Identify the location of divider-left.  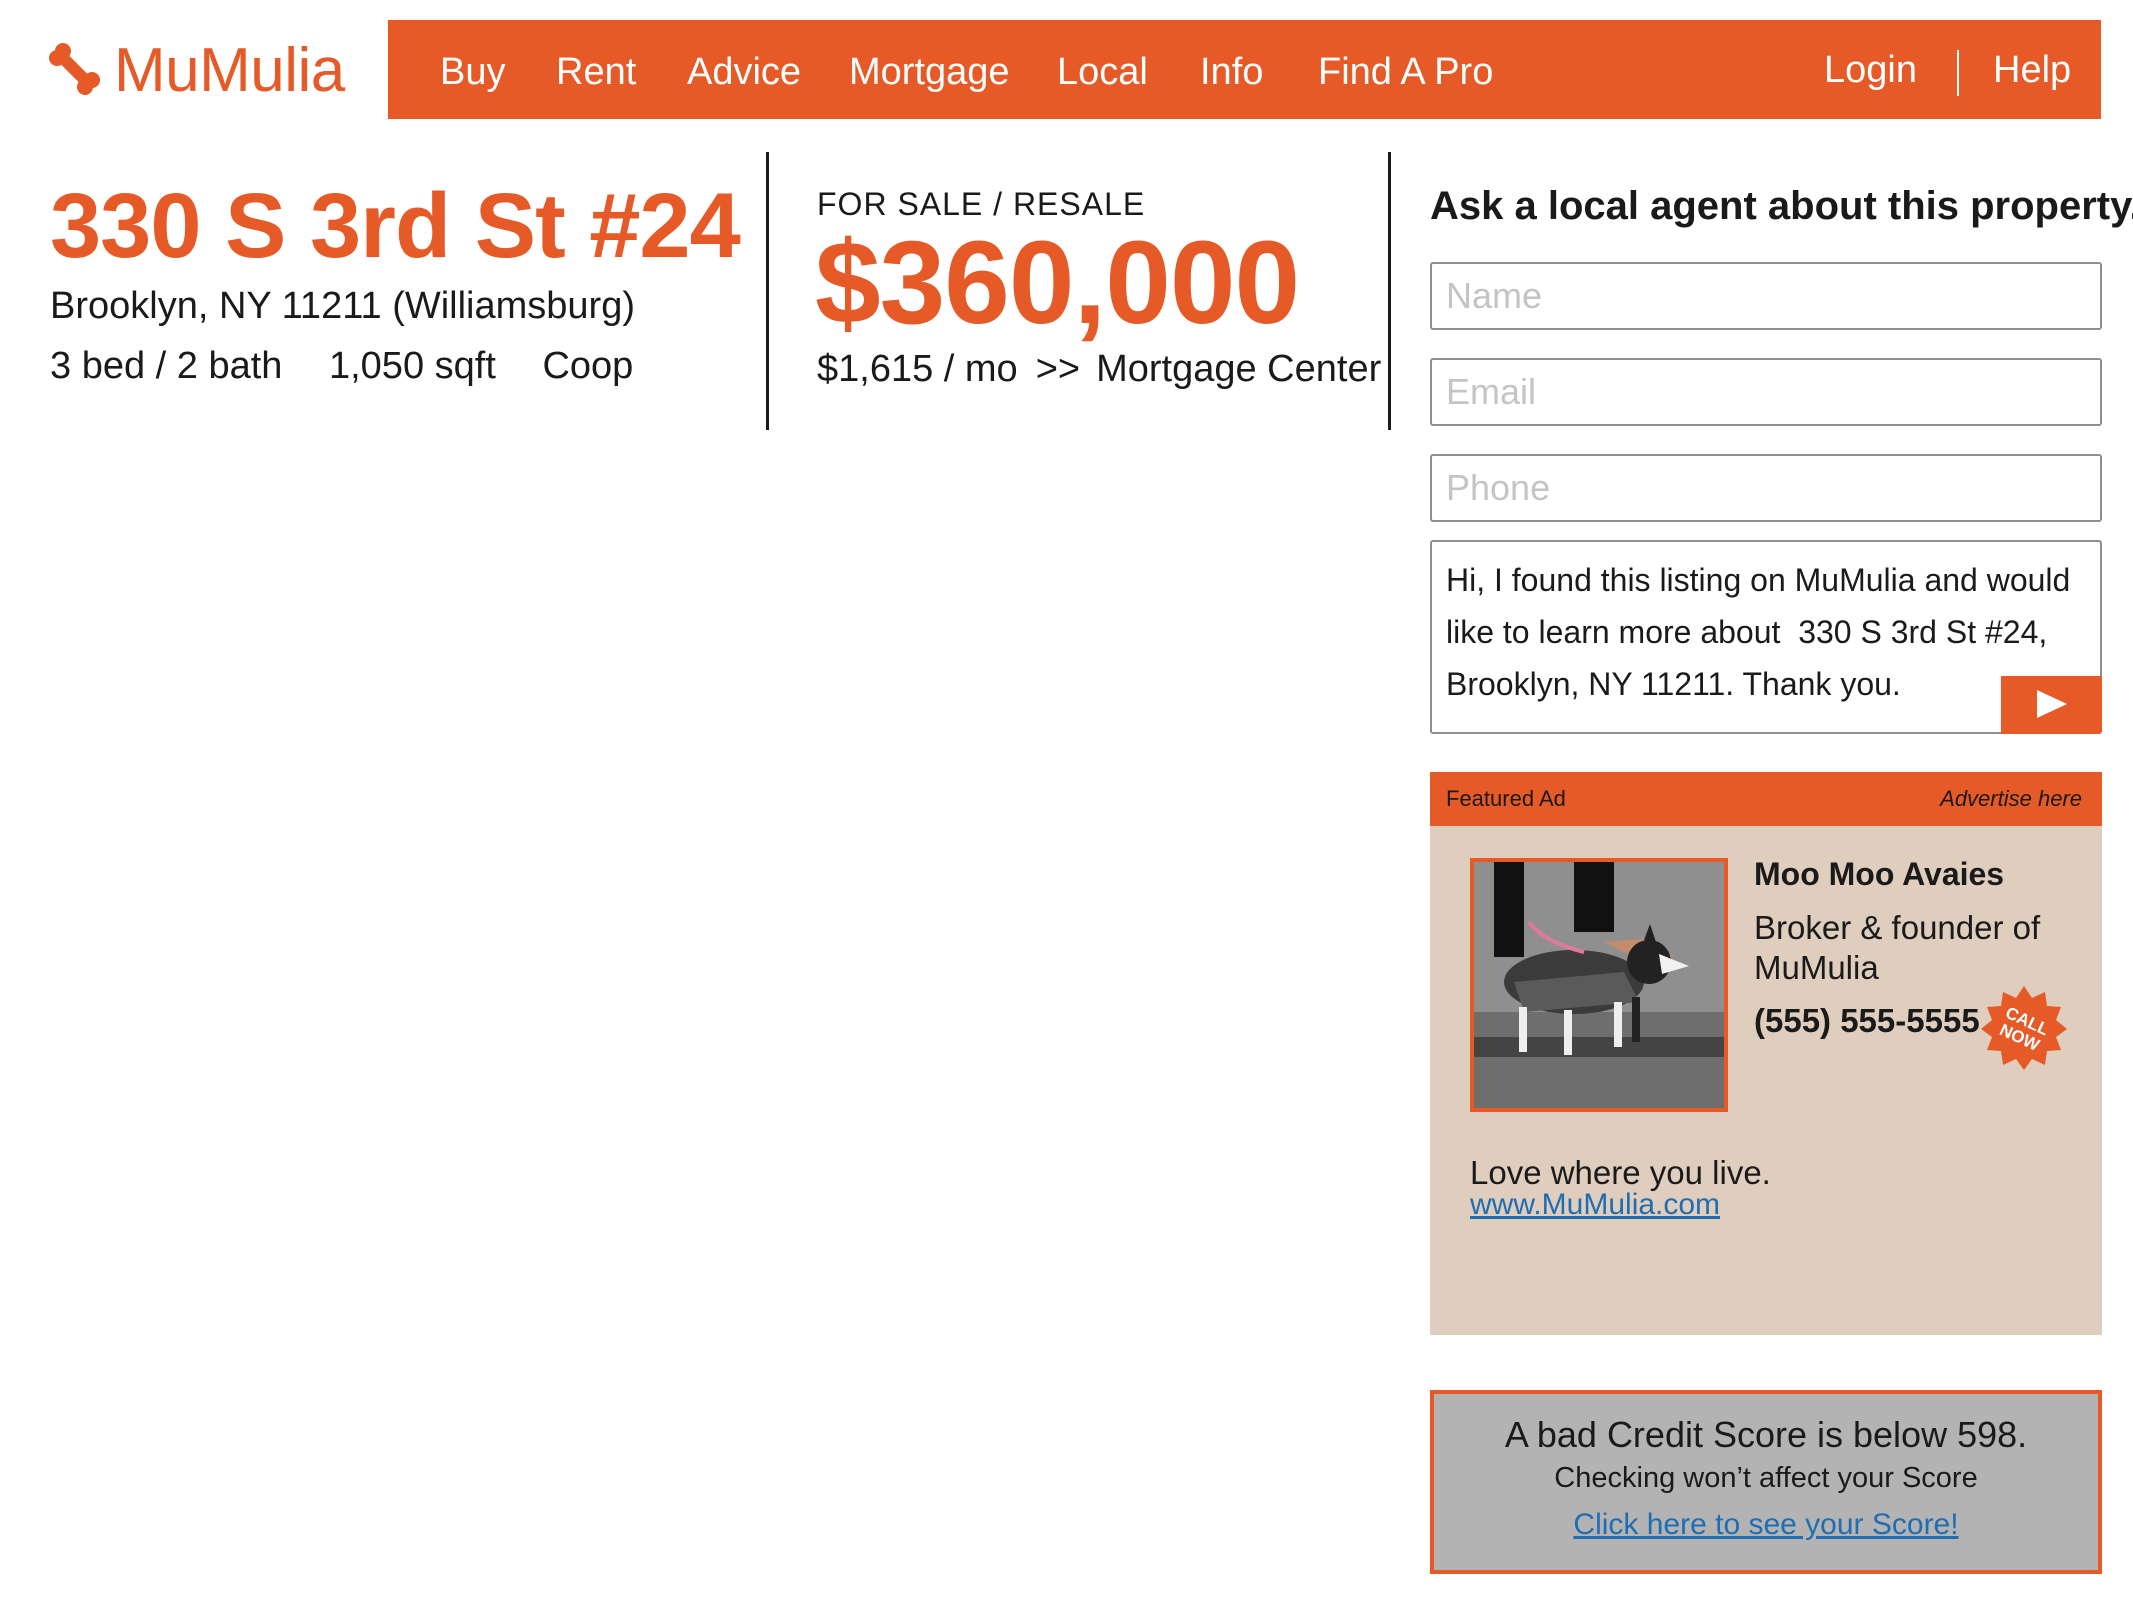
(767, 291).